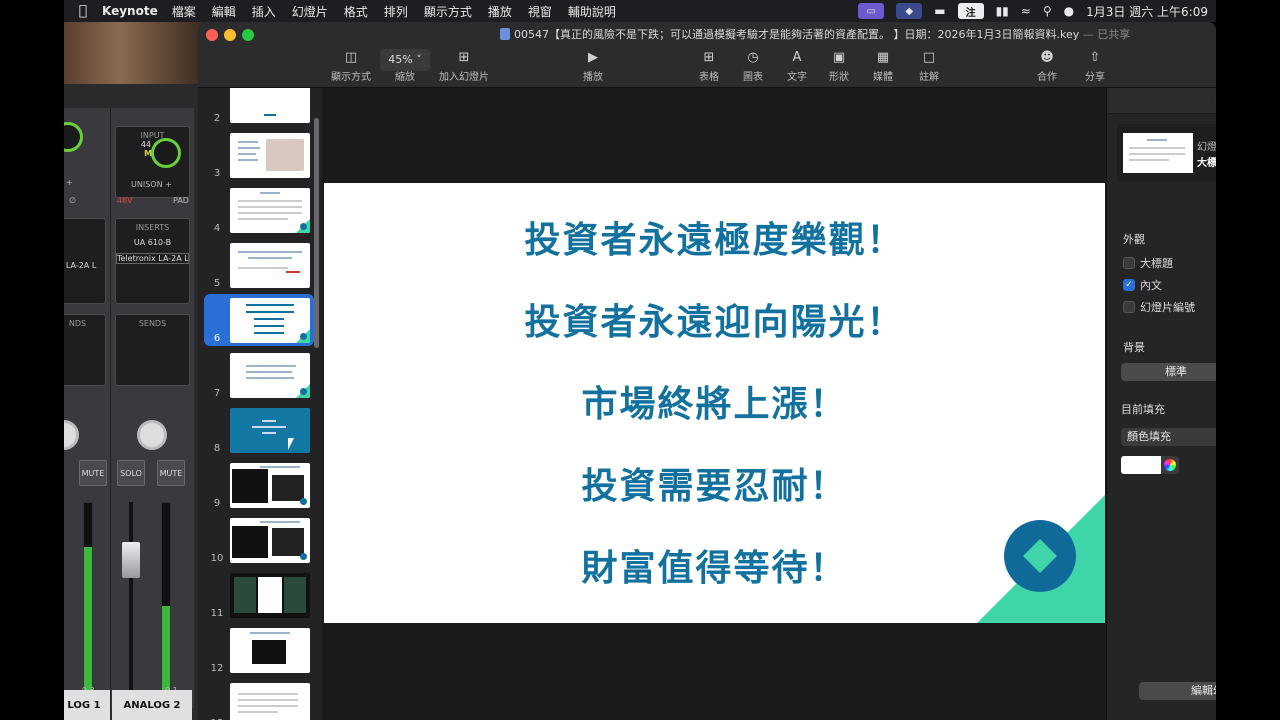 This screenshot has height=720, width=1280. What do you see at coordinates (259, 107) in the screenshot?
I see `slide-thumb-2: 2` at bounding box center [259, 107].